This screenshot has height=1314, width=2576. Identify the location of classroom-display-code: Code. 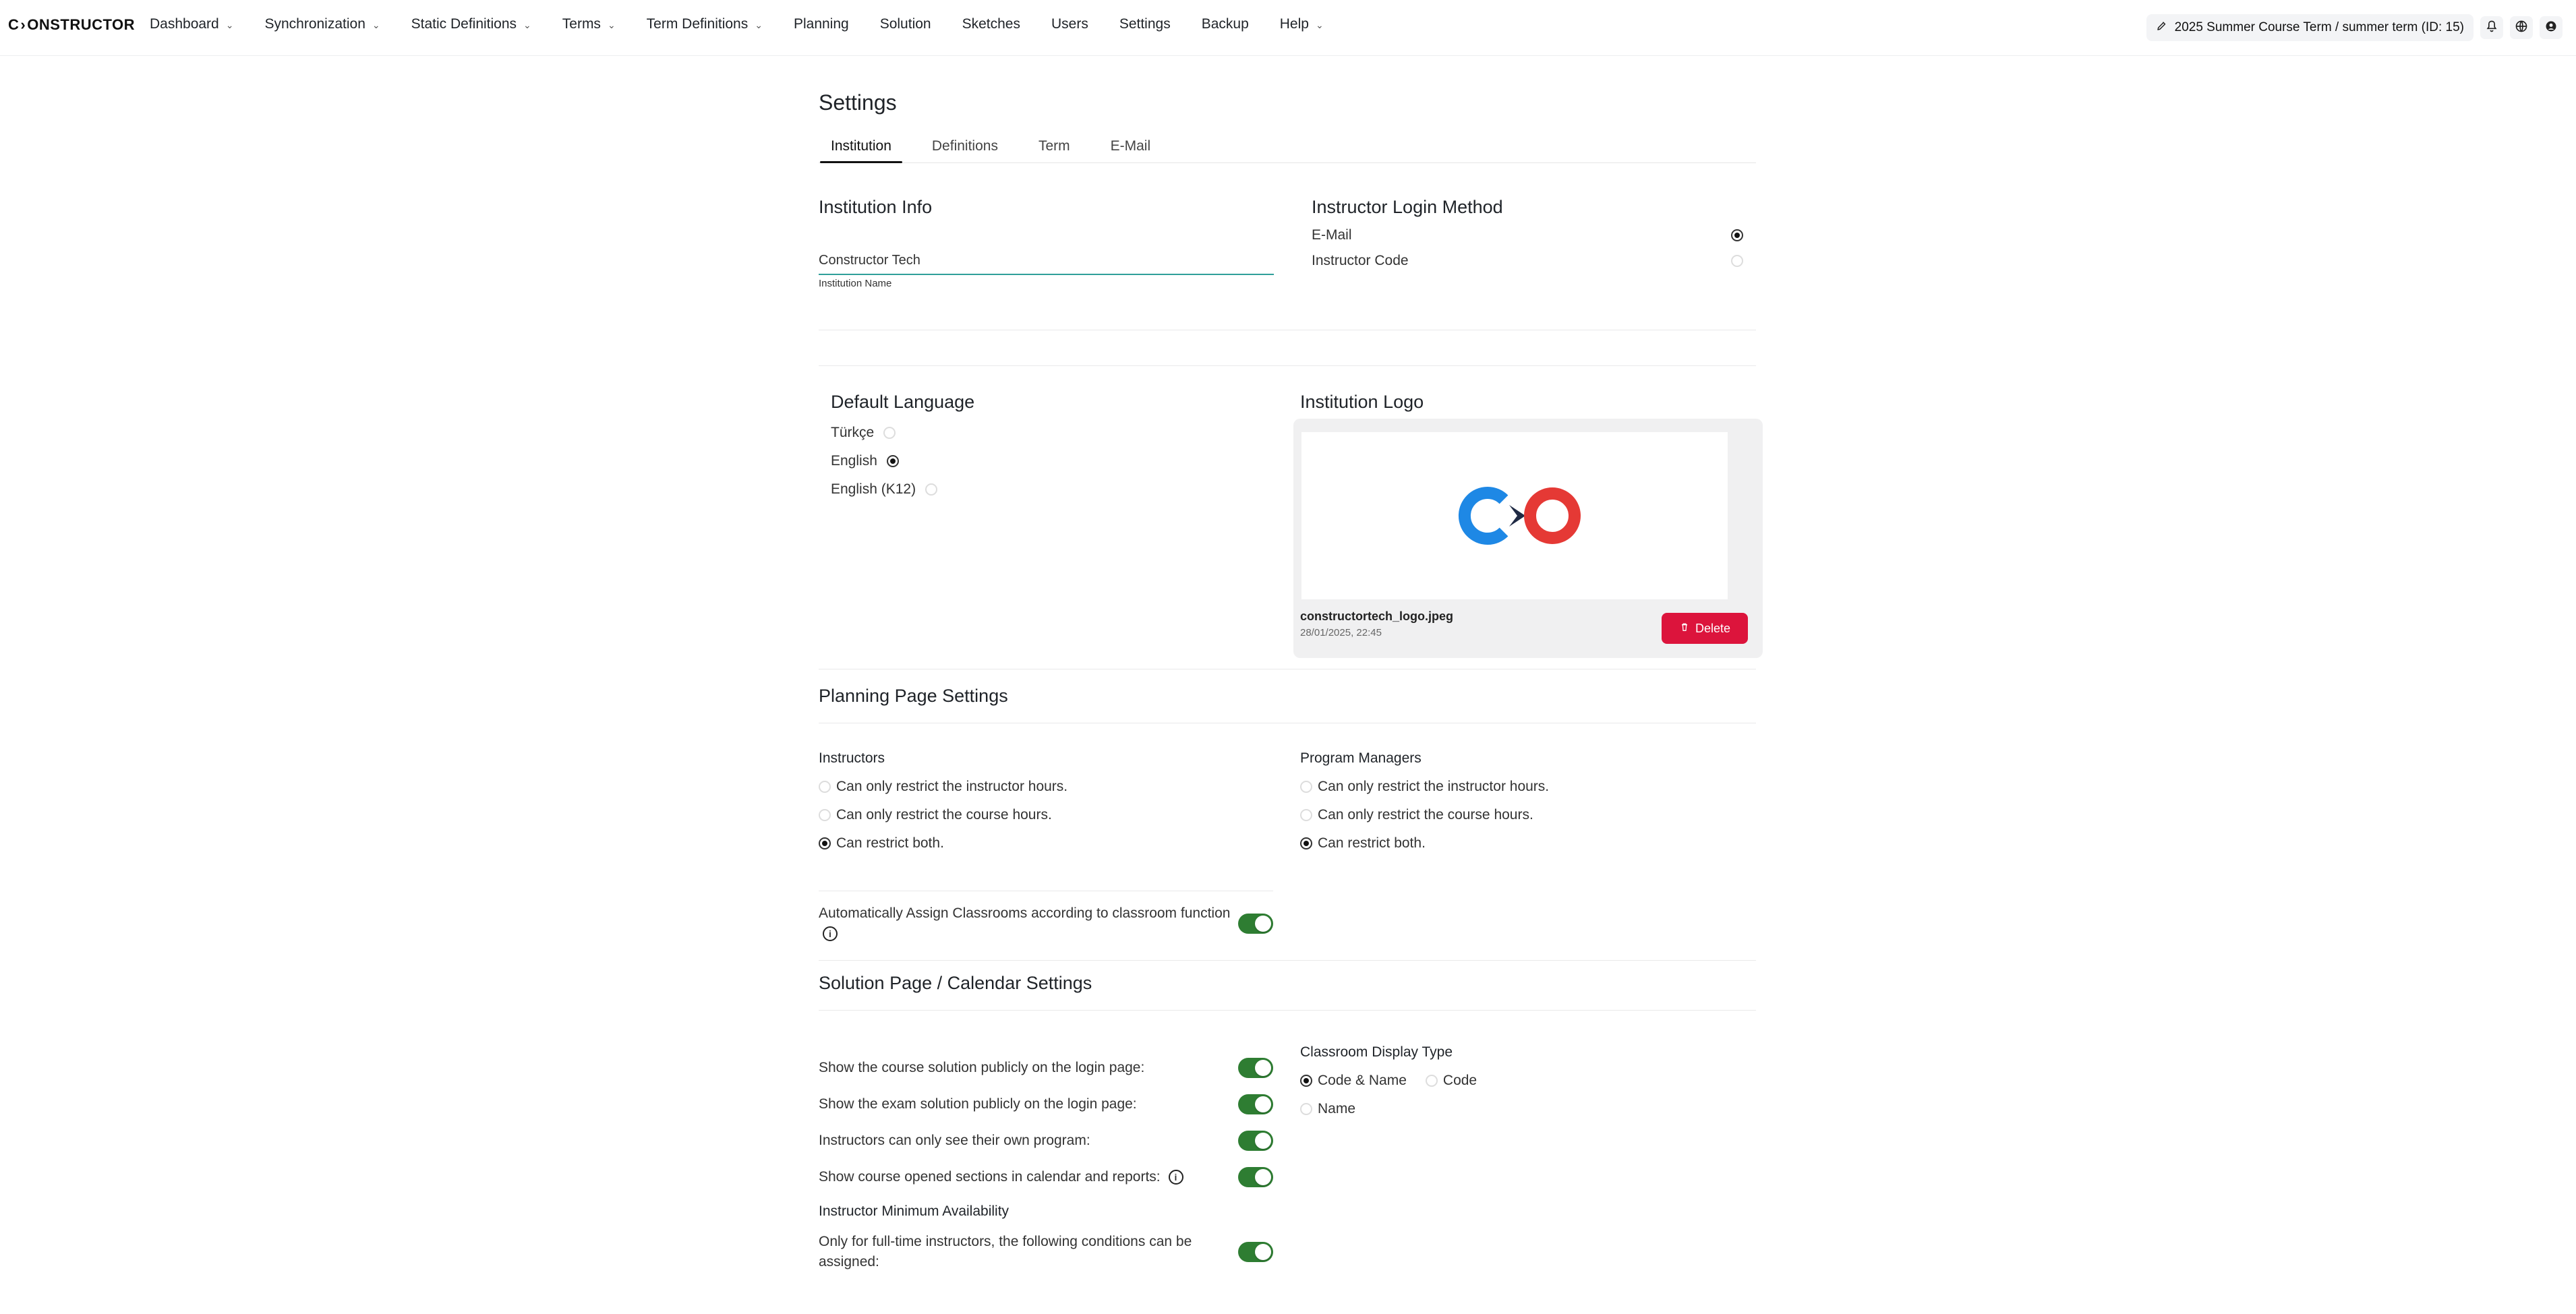
(1451, 1081).